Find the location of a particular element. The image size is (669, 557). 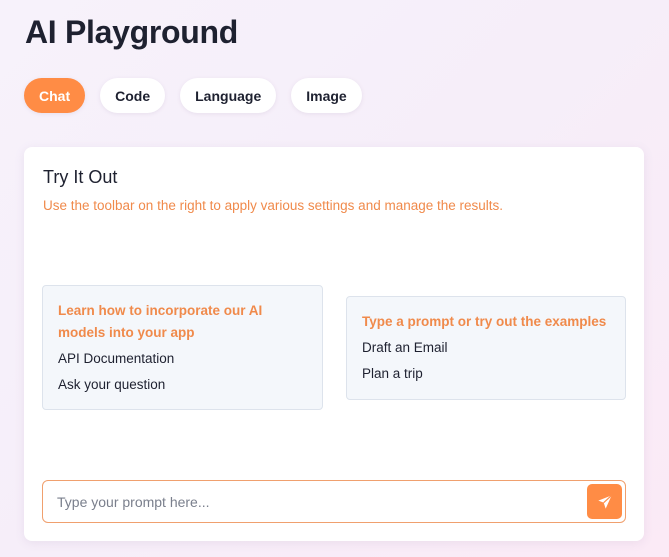

example-draft-email: Draft an Email is located at coordinates (486, 348).